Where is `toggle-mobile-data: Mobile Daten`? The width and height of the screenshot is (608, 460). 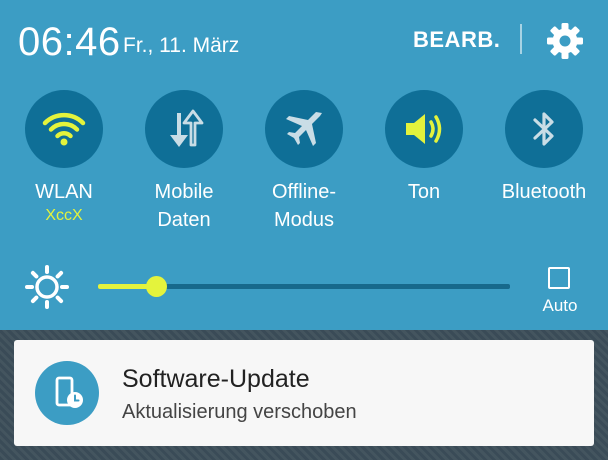
toggle-mobile-data: Mobile Daten is located at coordinates (184, 165).